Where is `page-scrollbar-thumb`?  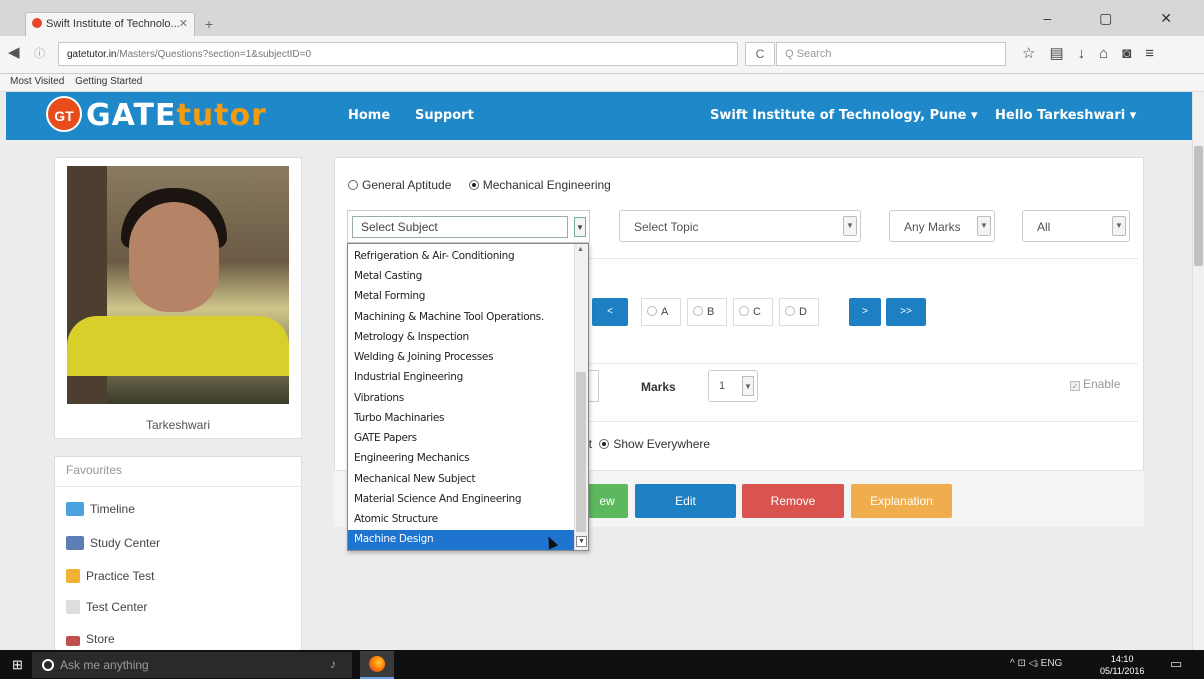 page-scrollbar-thumb is located at coordinates (1198, 206).